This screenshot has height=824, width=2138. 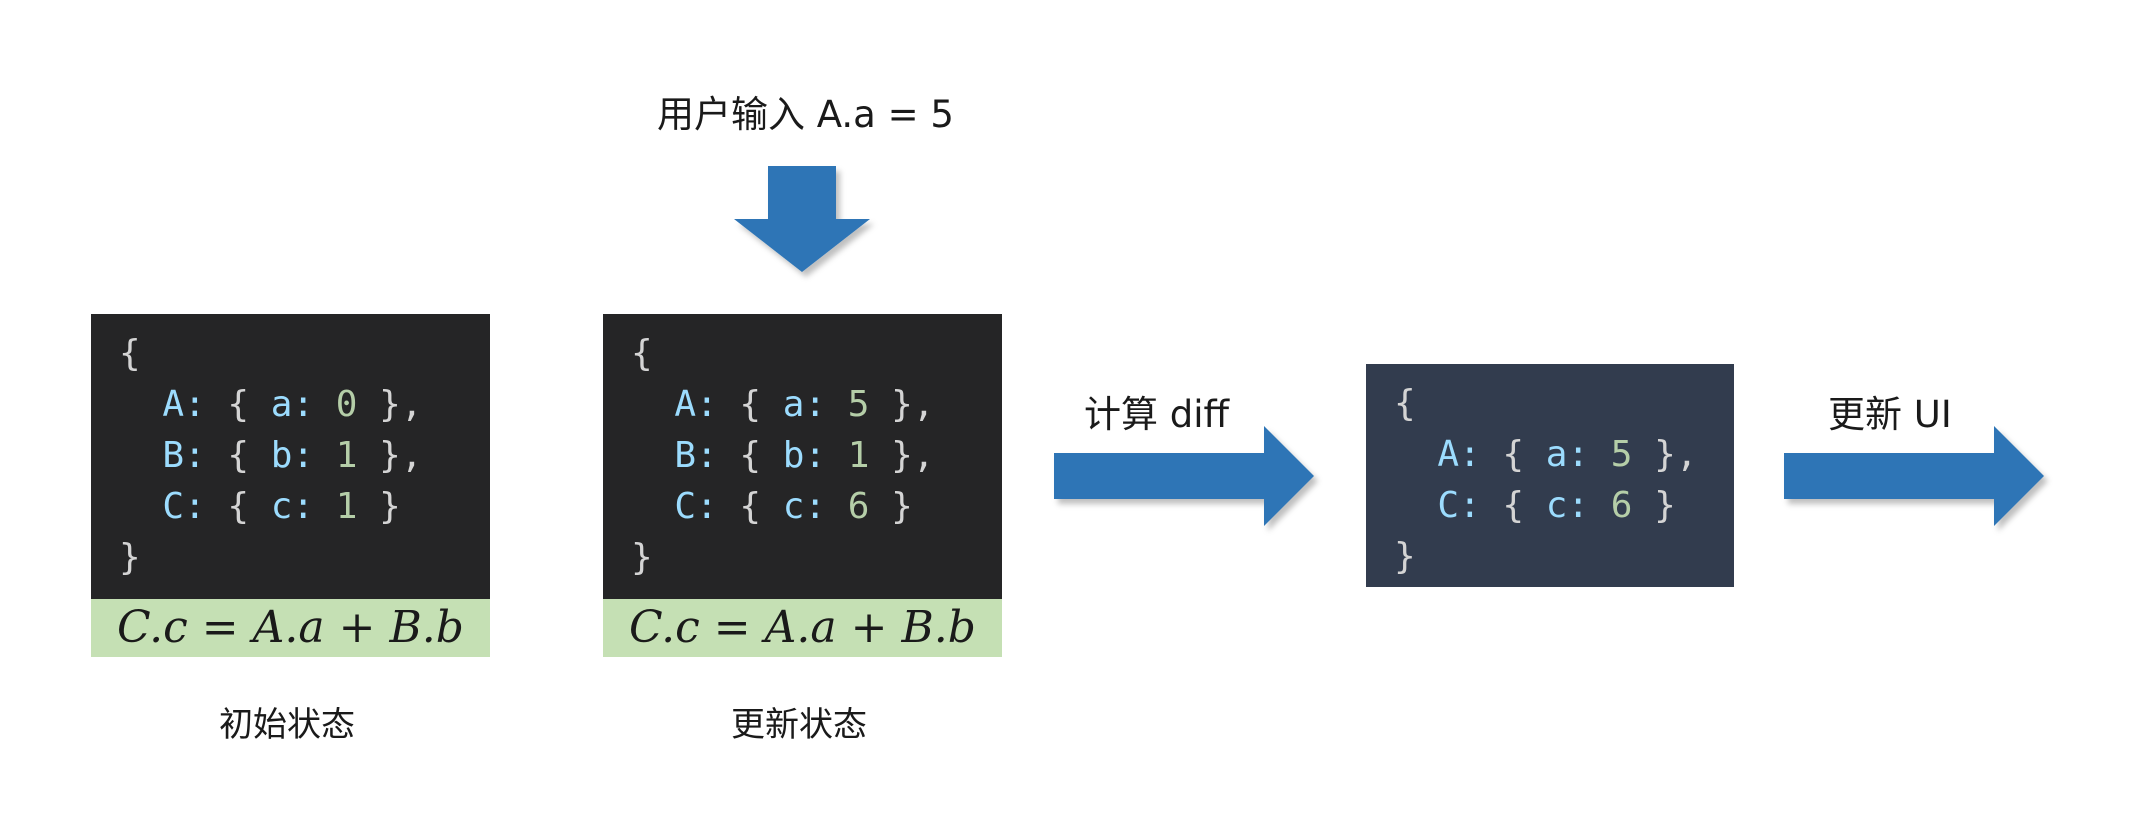 I want to click on code-line: A: { a: 0 },, so click(x=290, y=404).